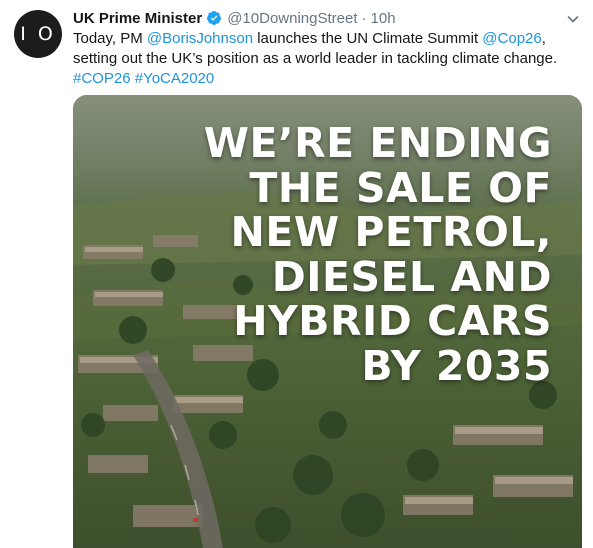 Image resolution: width=593 pixels, height=548 pixels. I want to click on tweet-timestamp: 10h, so click(383, 18).